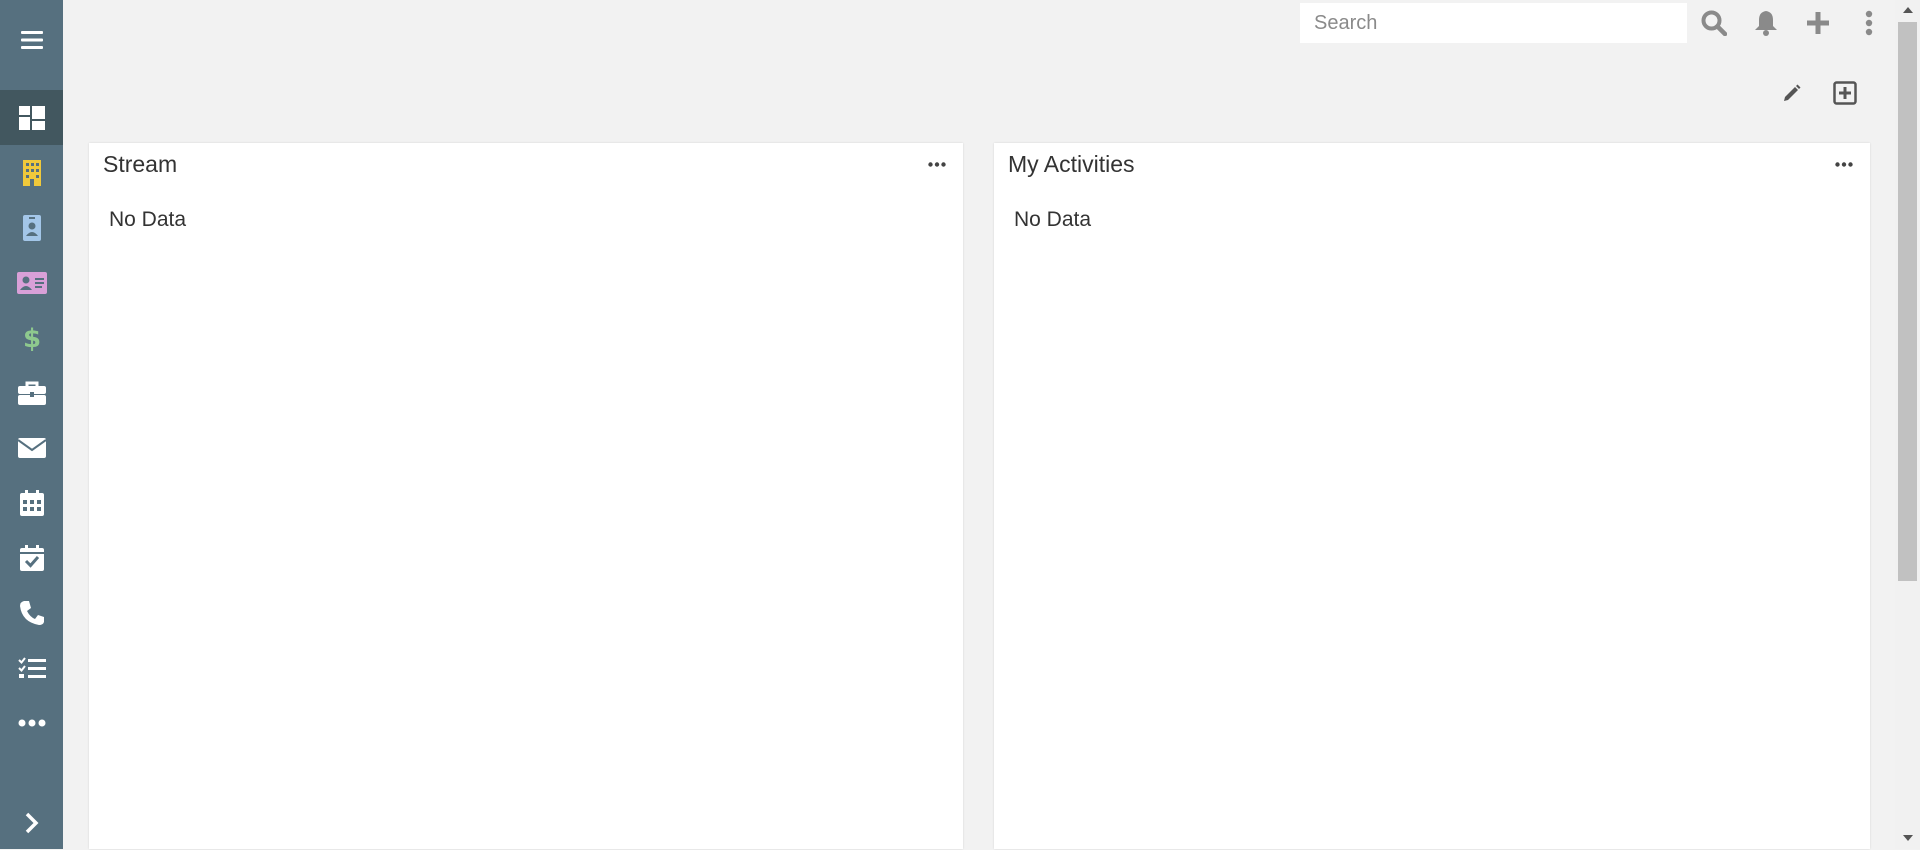  I want to click on sidebar-item-contacts, so click(31, 227).